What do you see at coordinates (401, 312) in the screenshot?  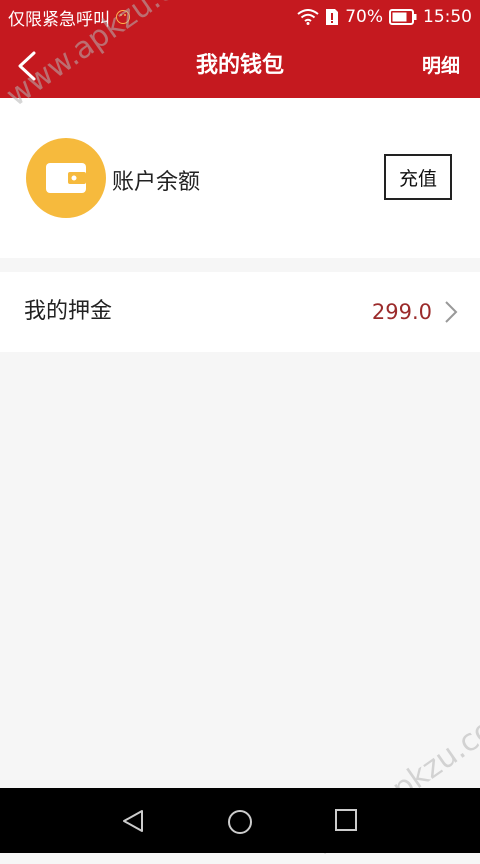 I see `deposit-amount: 299.0` at bounding box center [401, 312].